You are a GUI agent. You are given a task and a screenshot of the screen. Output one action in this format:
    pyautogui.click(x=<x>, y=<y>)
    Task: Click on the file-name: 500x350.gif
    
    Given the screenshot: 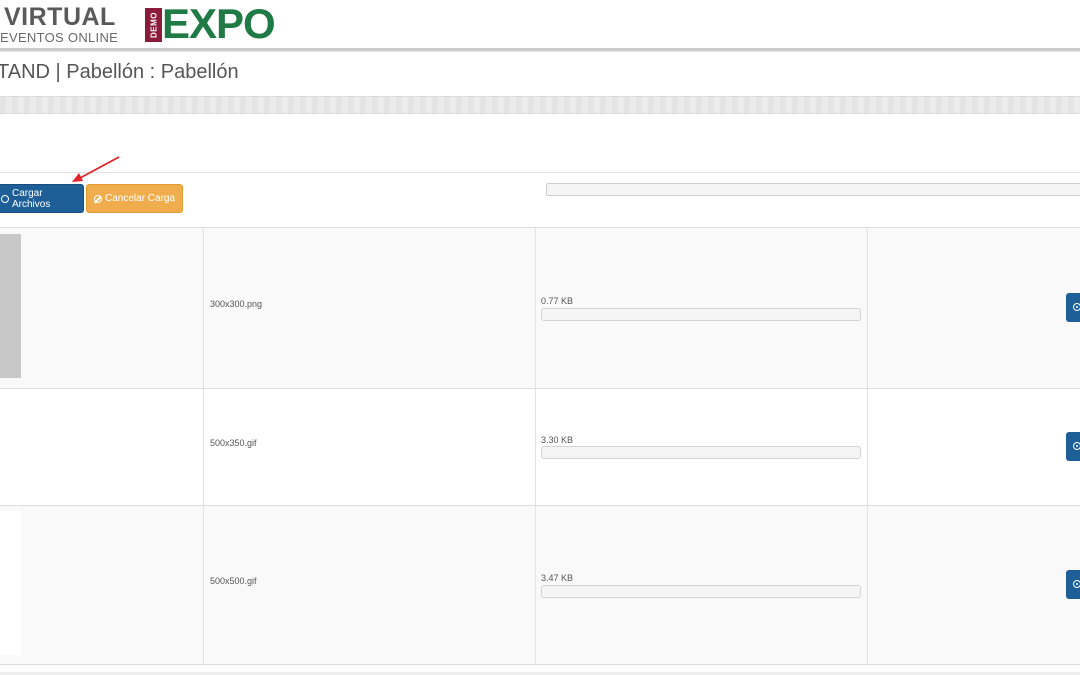 What is the action you would take?
    pyautogui.click(x=233, y=443)
    